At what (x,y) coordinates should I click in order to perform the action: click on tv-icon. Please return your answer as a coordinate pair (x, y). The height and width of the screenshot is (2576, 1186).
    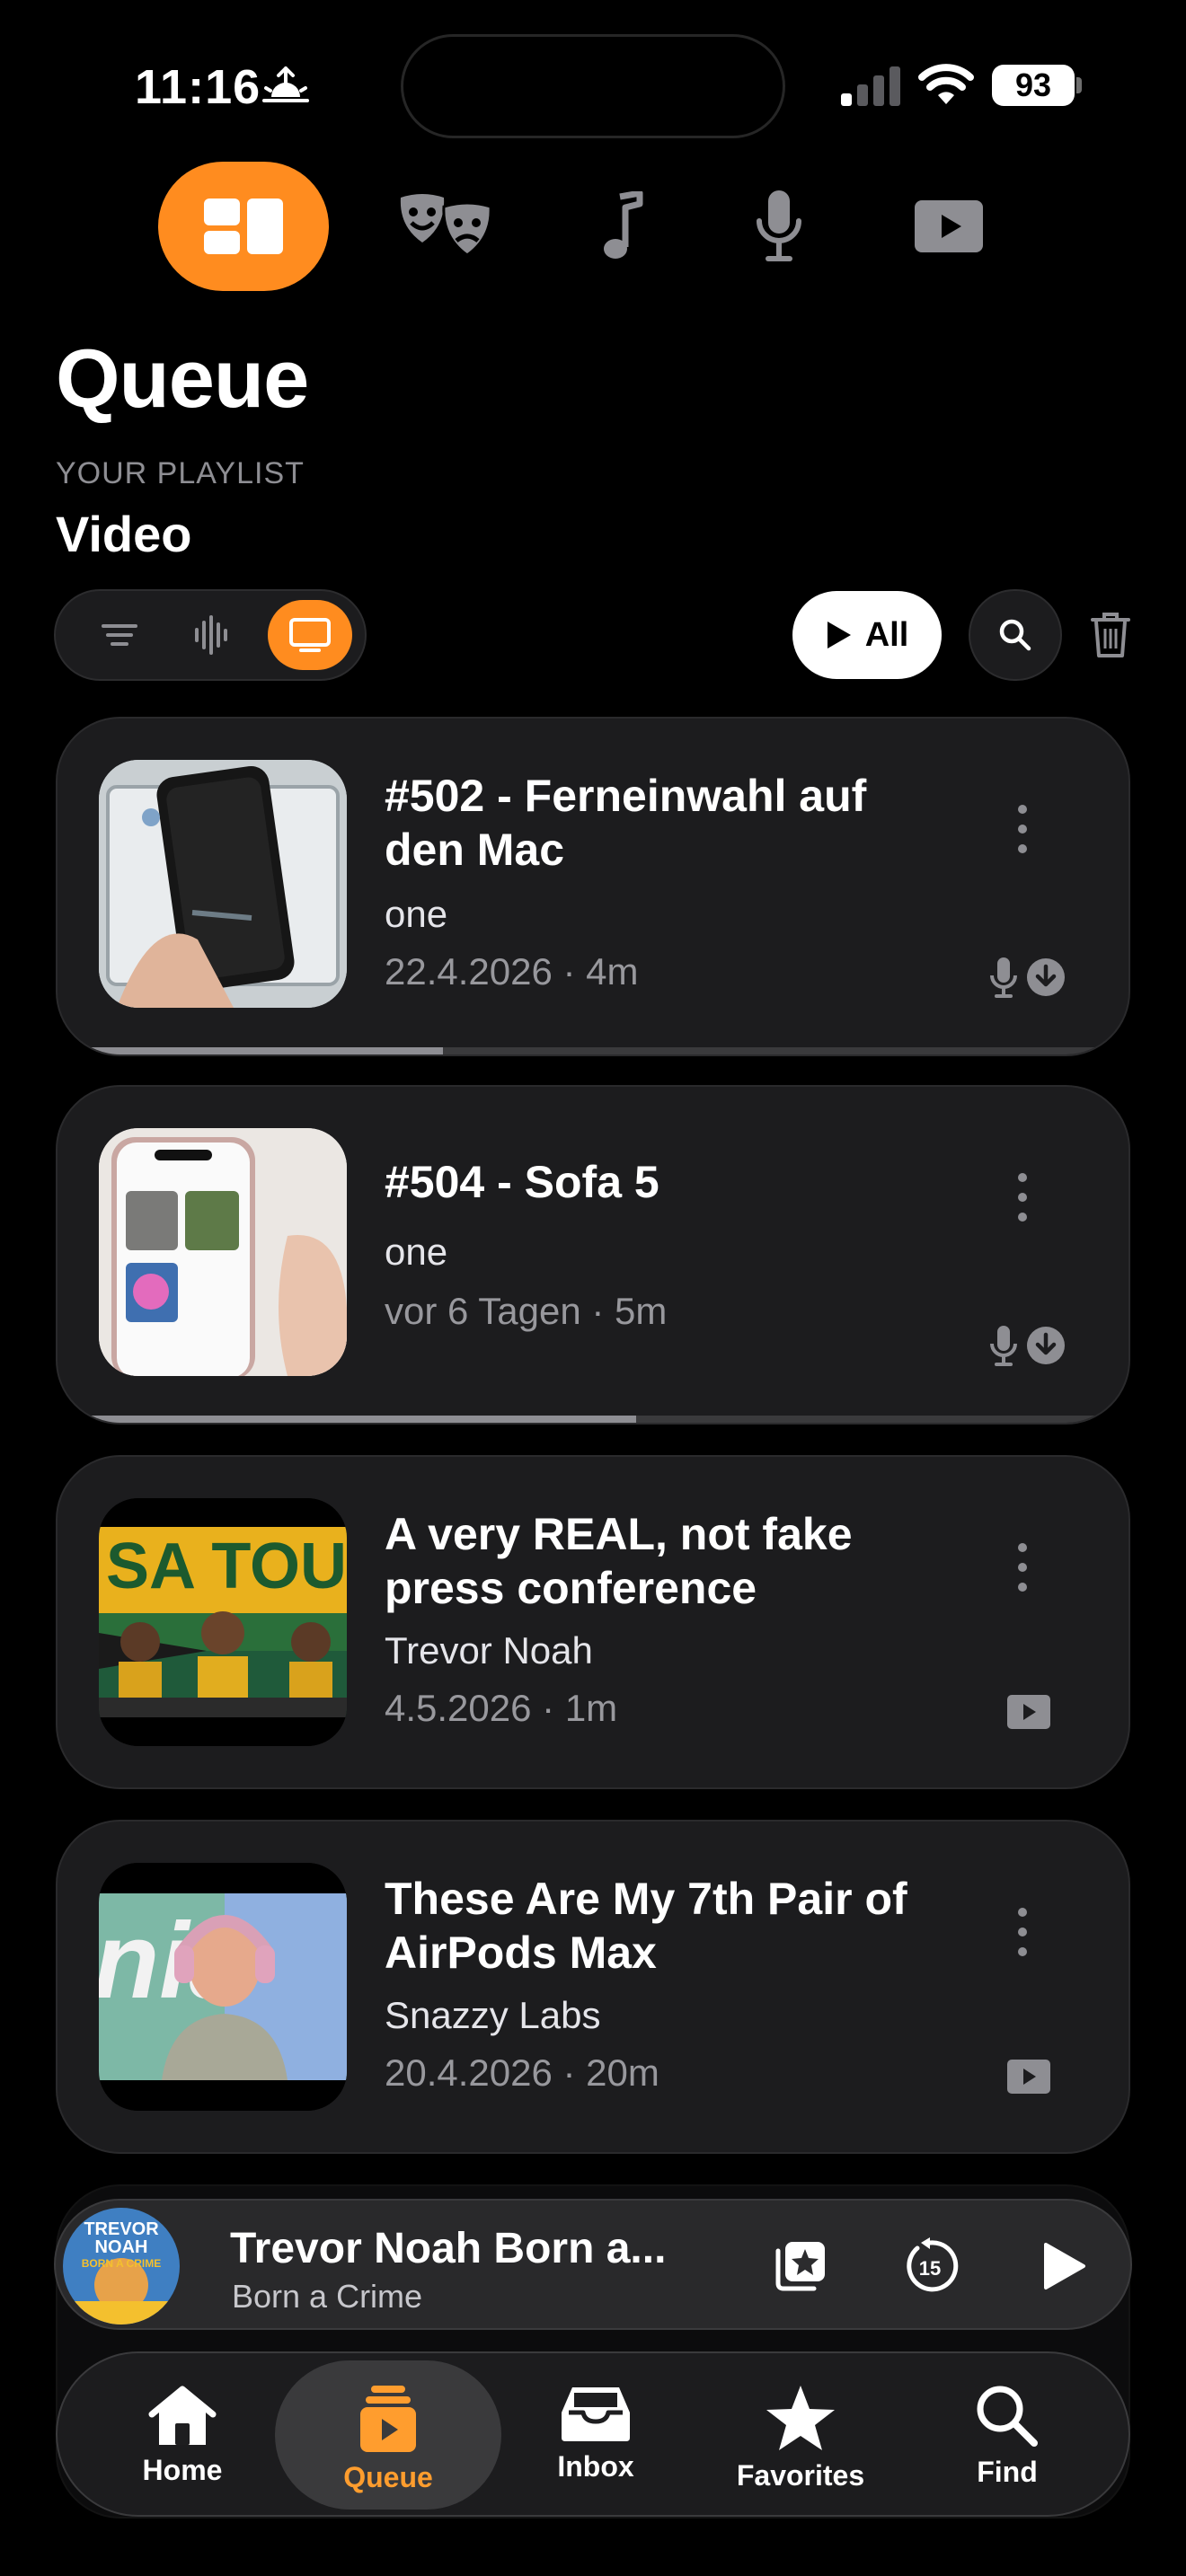
    Looking at the image, I should click on (310, 635).